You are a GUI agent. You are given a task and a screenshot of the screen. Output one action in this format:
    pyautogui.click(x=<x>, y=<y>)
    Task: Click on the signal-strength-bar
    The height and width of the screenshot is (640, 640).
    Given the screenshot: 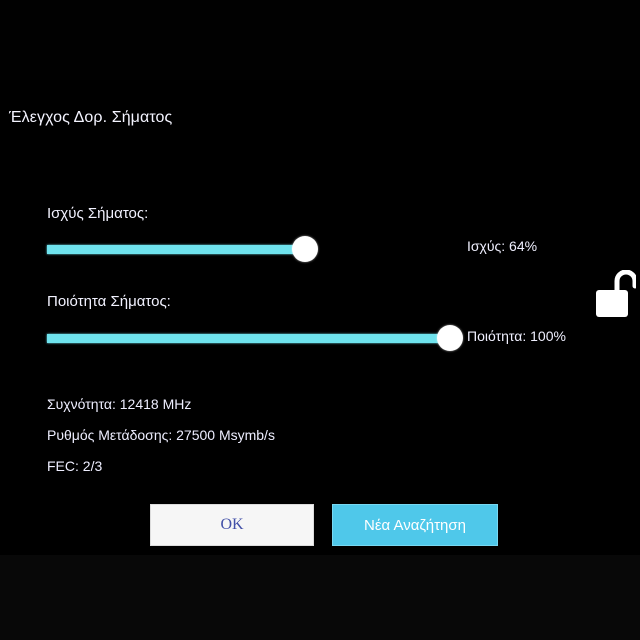 What is the action you would take?
    pyautogui.click(x=182, y=249)
    